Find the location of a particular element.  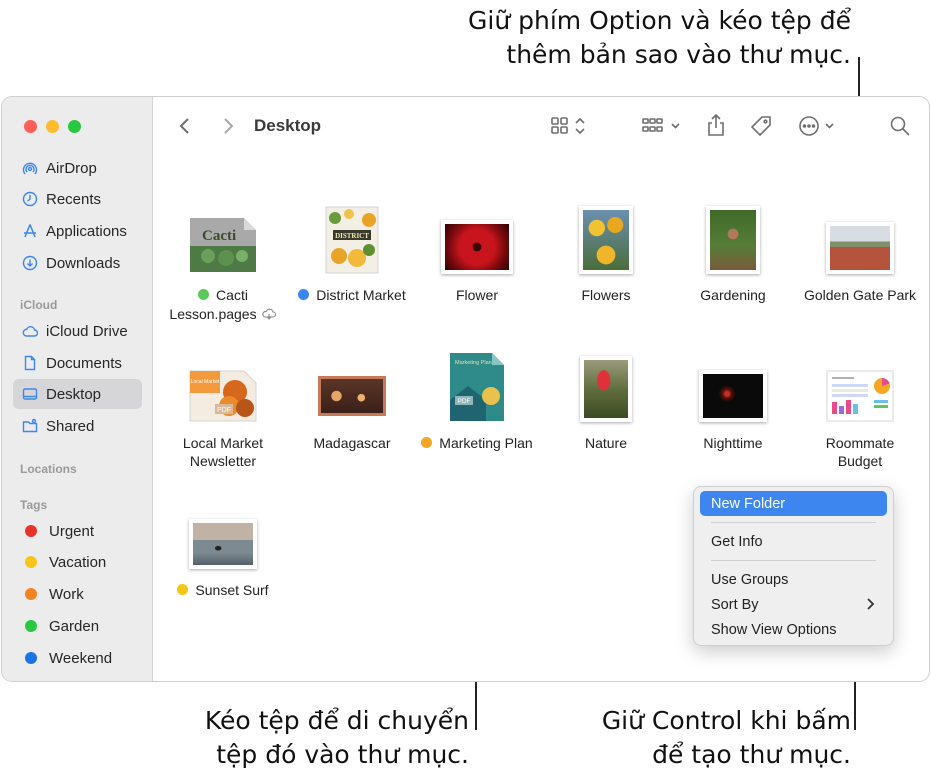

menu-item-label: New Folder is located at coordinates (748, 503).